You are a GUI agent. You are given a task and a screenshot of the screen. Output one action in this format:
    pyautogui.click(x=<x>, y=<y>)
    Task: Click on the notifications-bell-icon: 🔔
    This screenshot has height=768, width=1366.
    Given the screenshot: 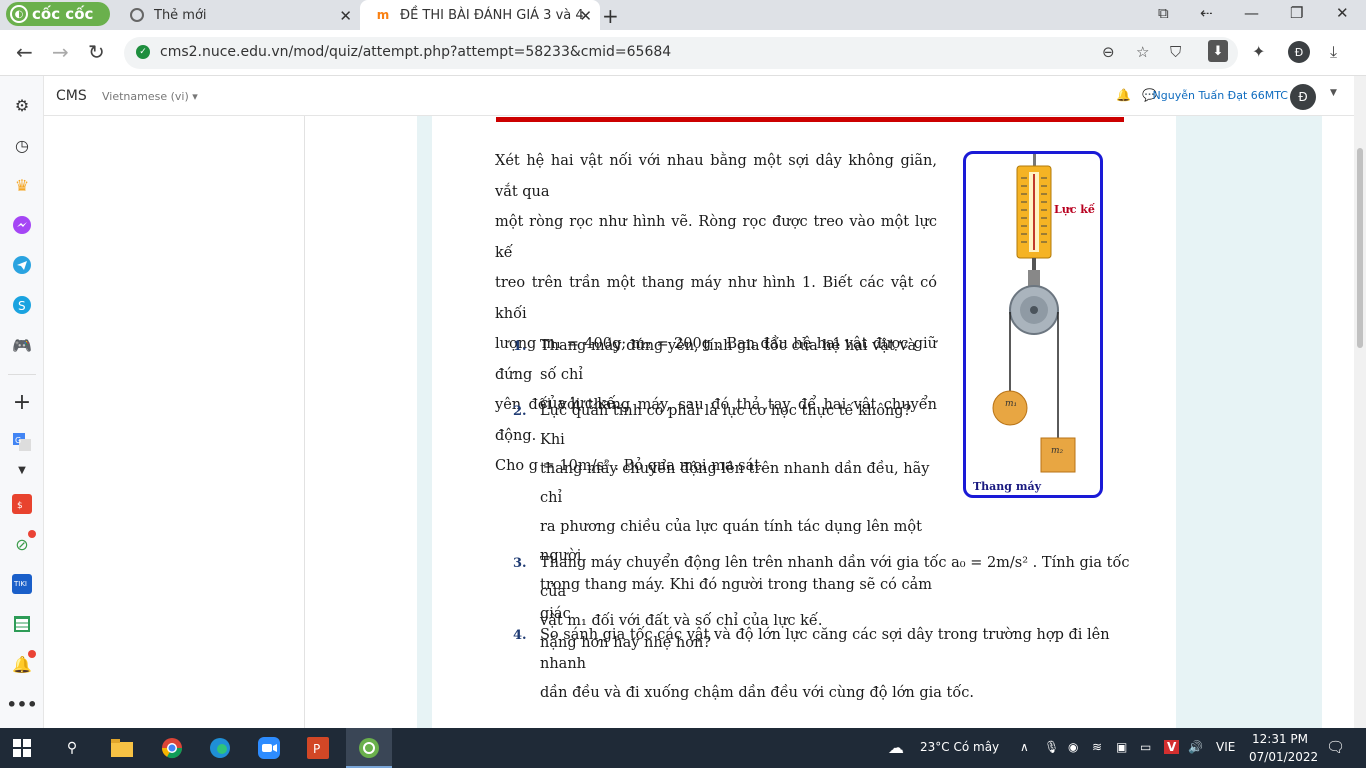 What is the action you would take?
    pyautogui.click(x=1123, y=95)
    